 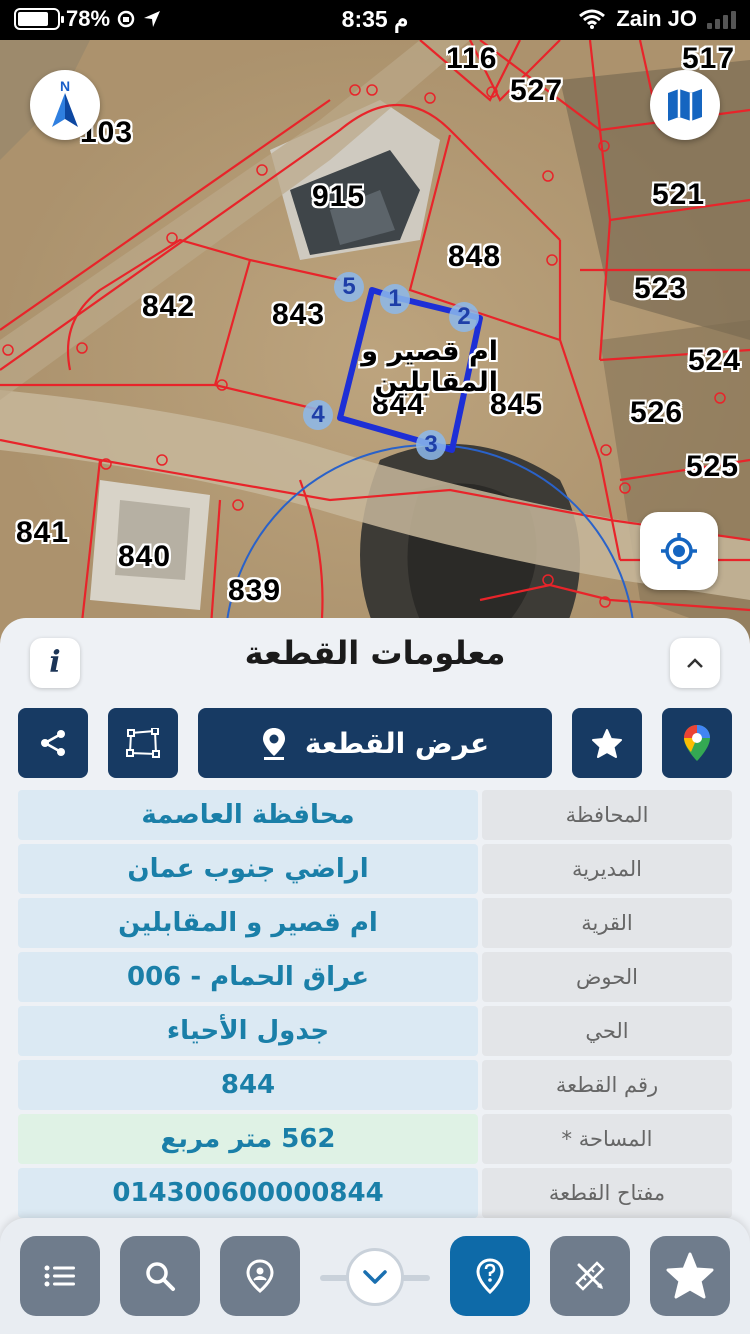 I want to click on table-row: 014300600000844 مفتاح القطعة, so click(x=375, y=1193).